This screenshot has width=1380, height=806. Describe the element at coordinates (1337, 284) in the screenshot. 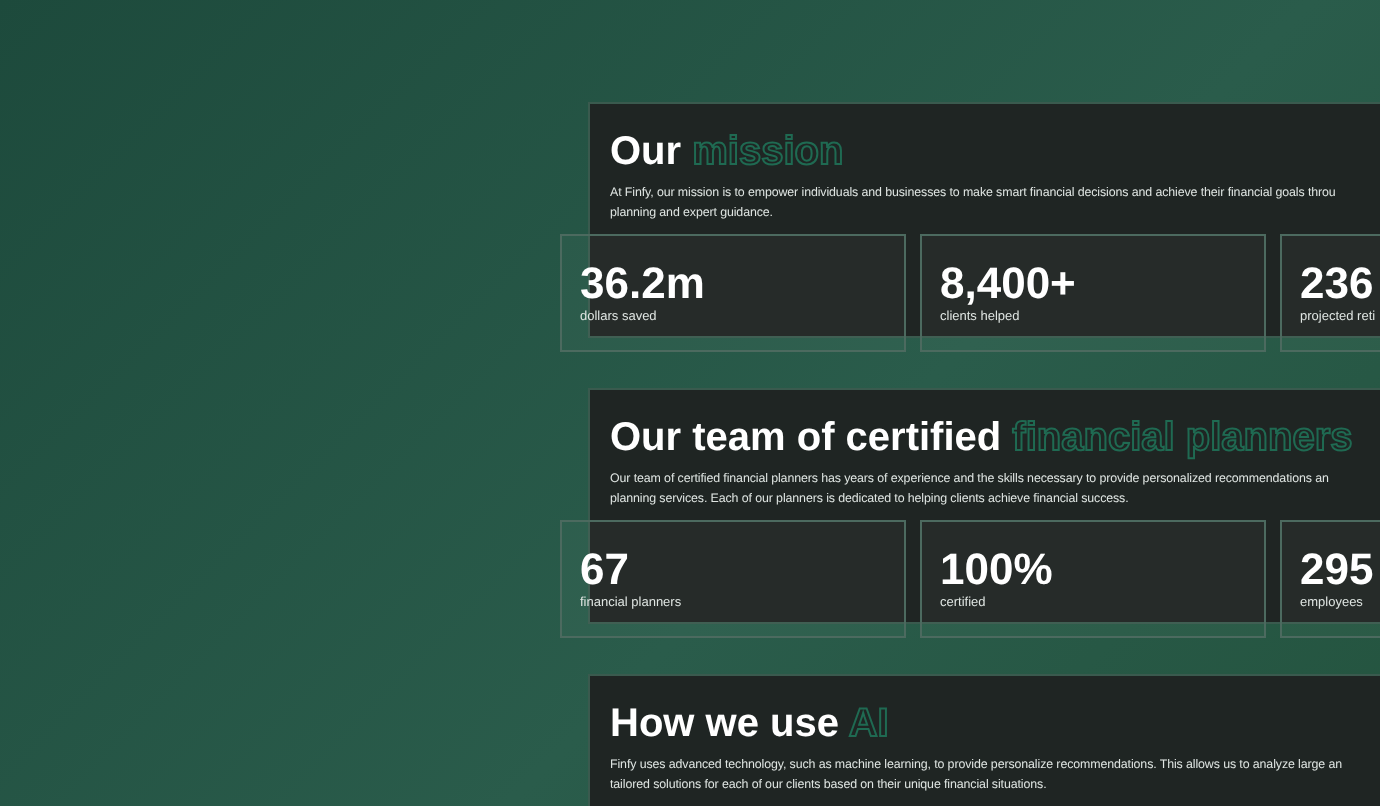

I see `stat-value: 236` at that location.